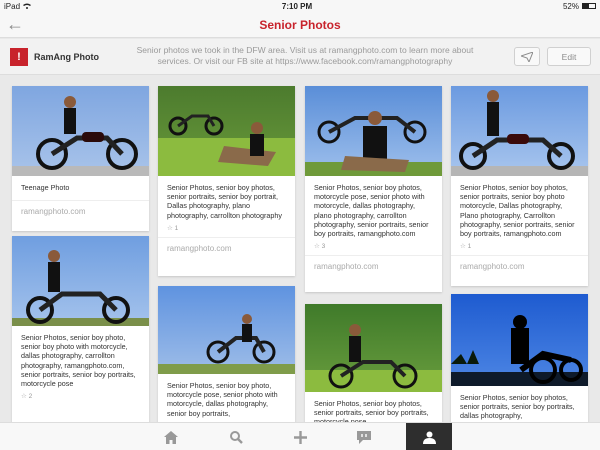  What do you see at coordinates (588, 6) in the screenshot?
I see `battery-icon` at bounding box center [588, 6].